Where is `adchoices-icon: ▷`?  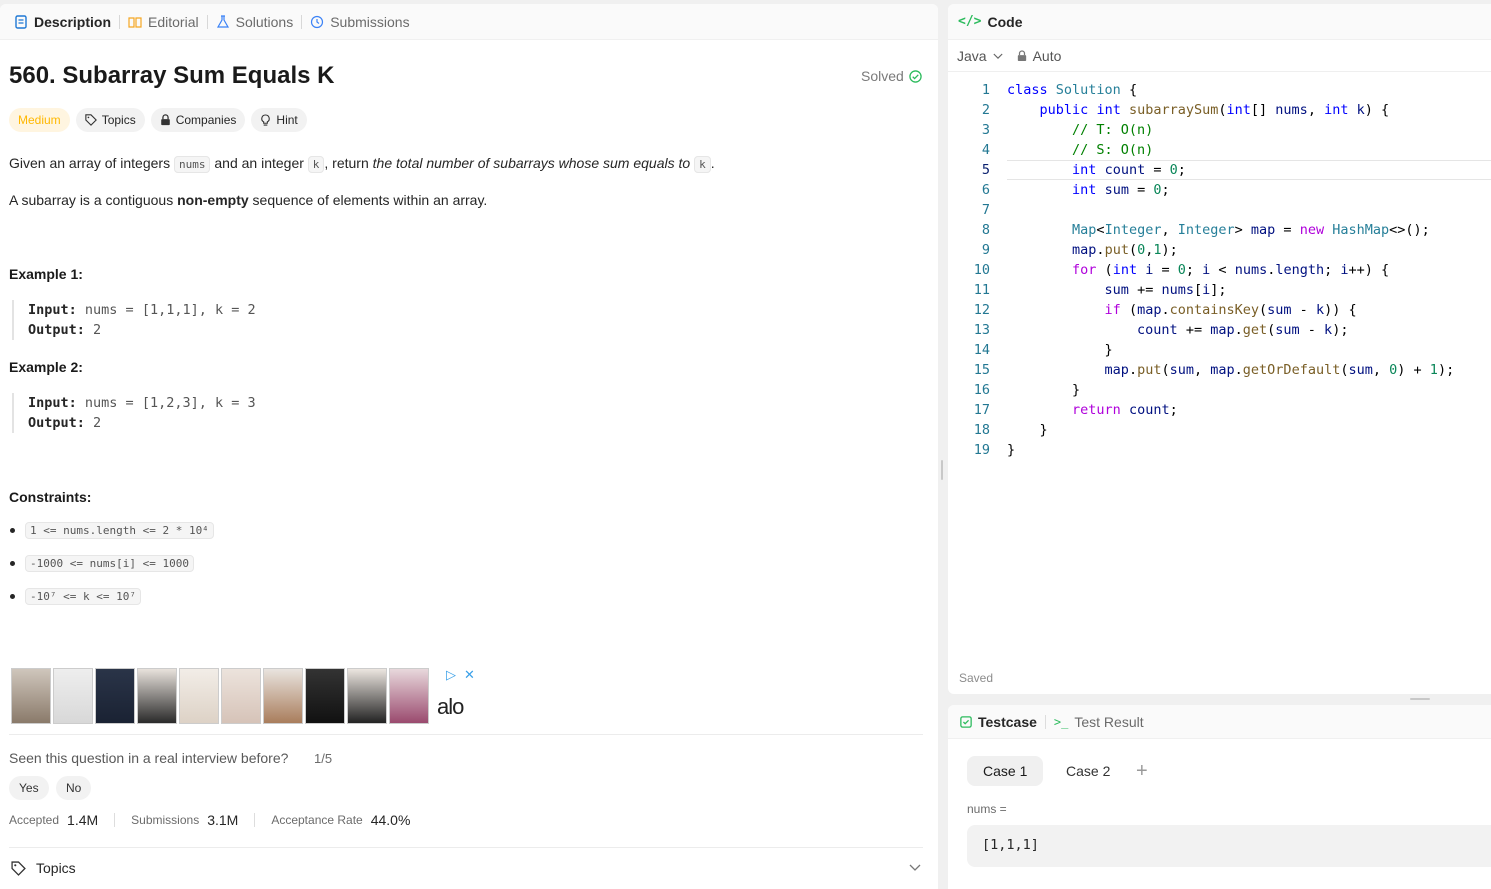
adchoices-icon: ▷ is located at coordinates (451, 675).